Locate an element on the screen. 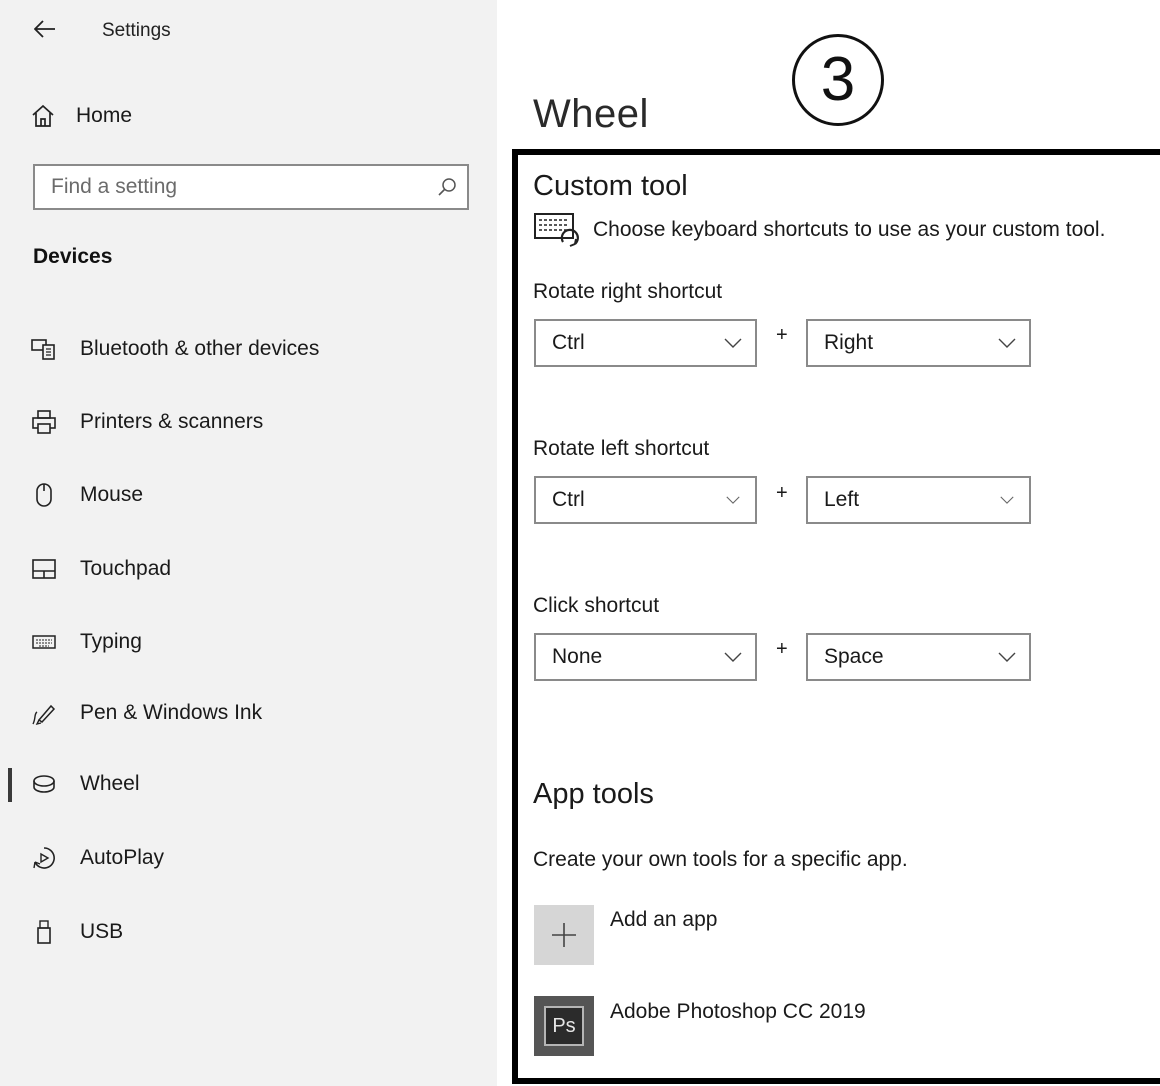 The width and height of the screenshot is (1160, 1086). sidebar-item-label: Bluetooth & other devices is located at coordinates (200, 348).